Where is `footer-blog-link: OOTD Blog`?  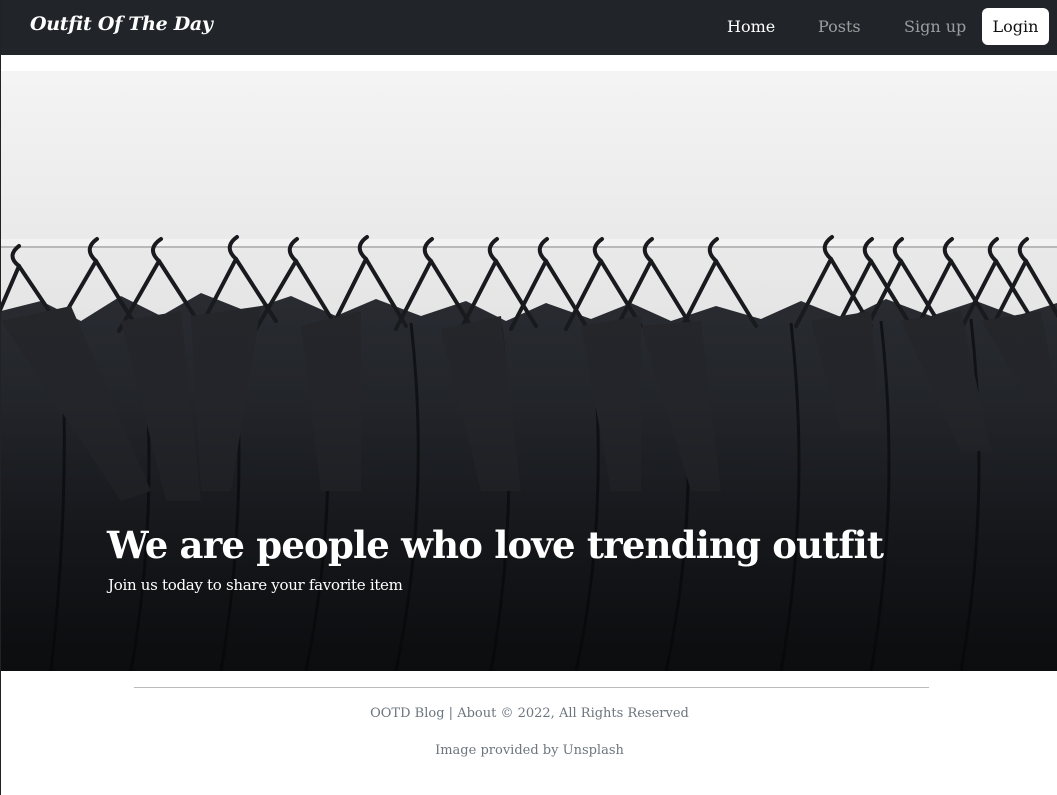
footer-blog-link: OOTD Blog is located at coordinates (407, 713).